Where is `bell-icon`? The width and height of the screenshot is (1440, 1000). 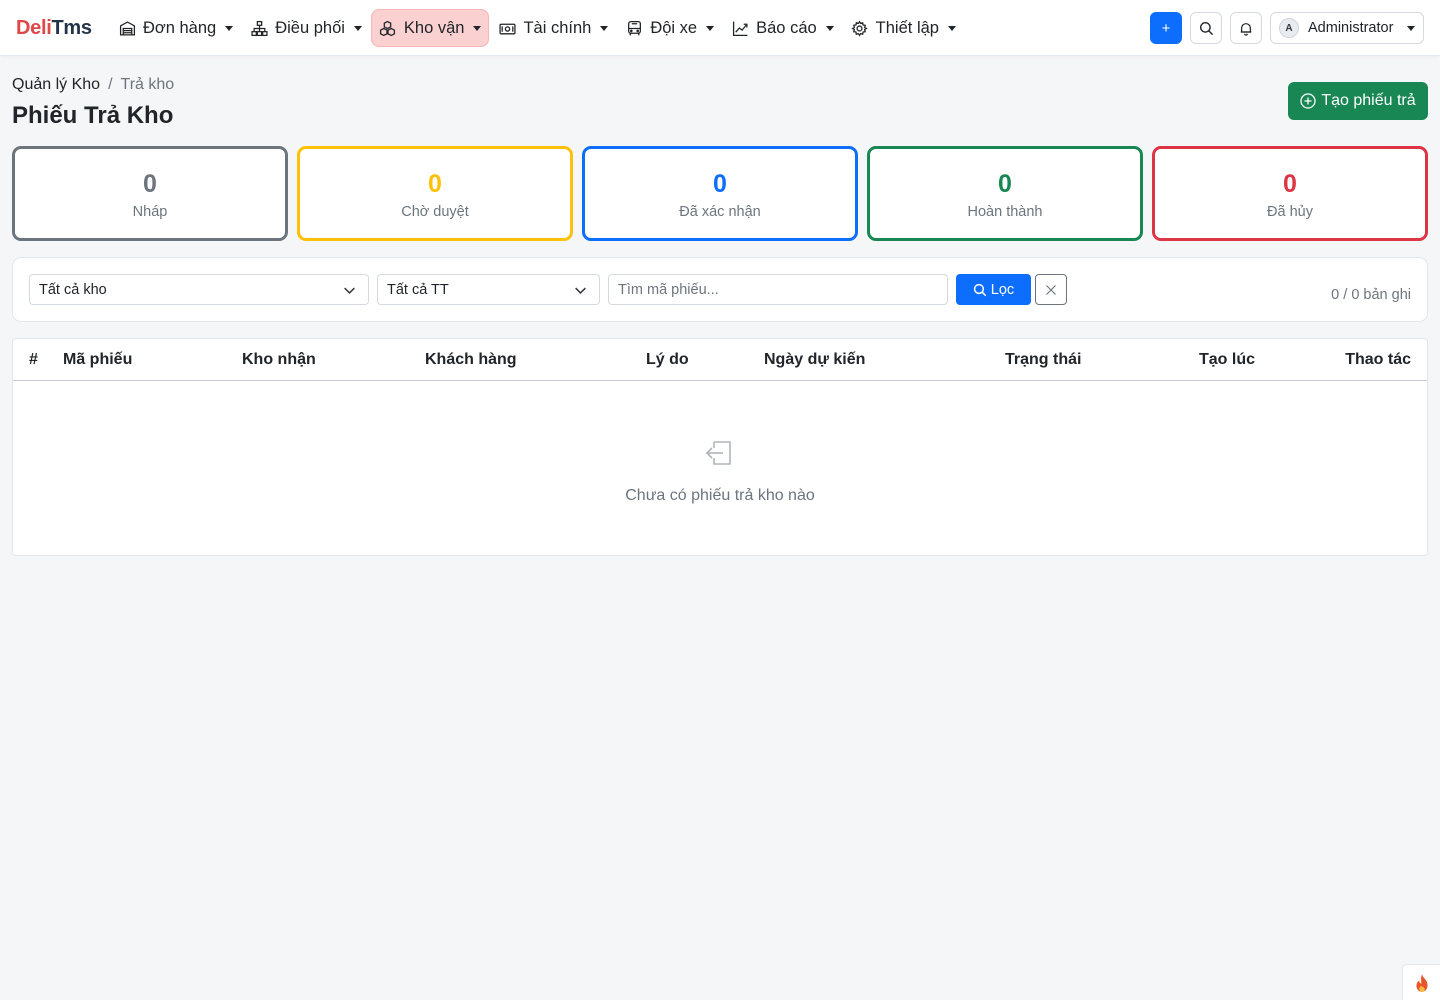
bell-icon is located at coordinates (1246, 29).